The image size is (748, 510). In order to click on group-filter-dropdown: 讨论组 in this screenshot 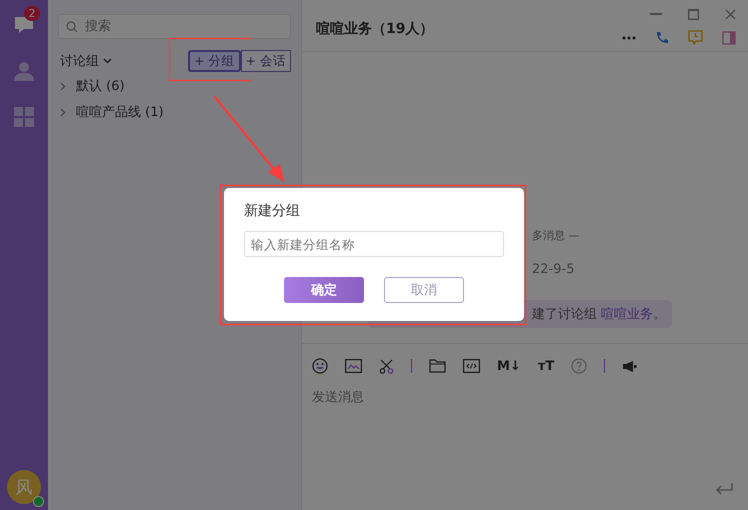, I will do `click(85, 61)`.